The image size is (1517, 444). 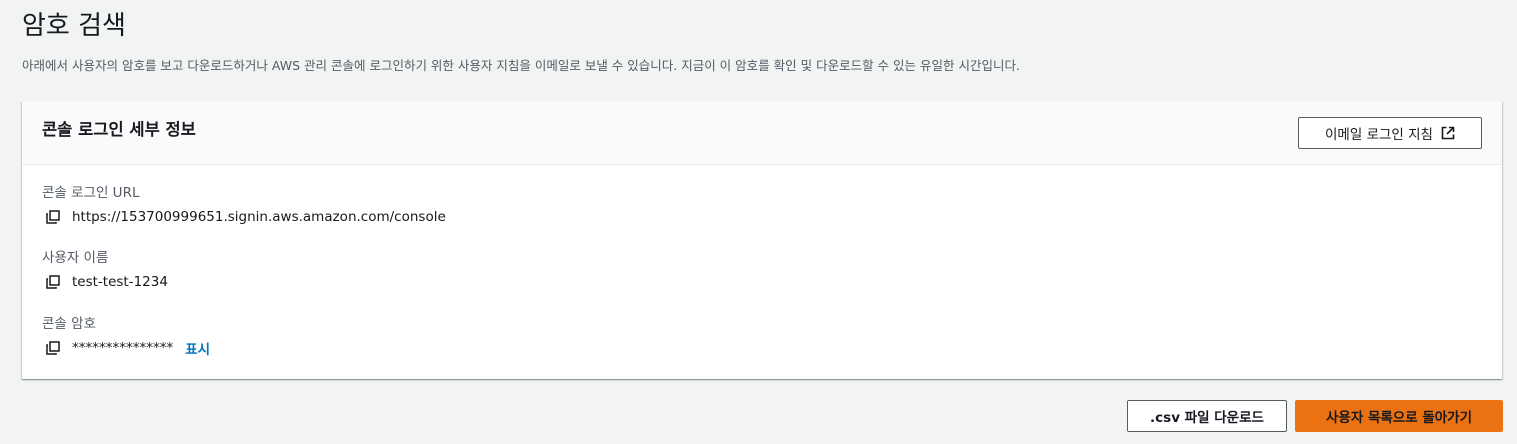 I want to click on return-to-users-list-label: 사용자 목록으로 돌아가기, so click(x=1399, y=418).